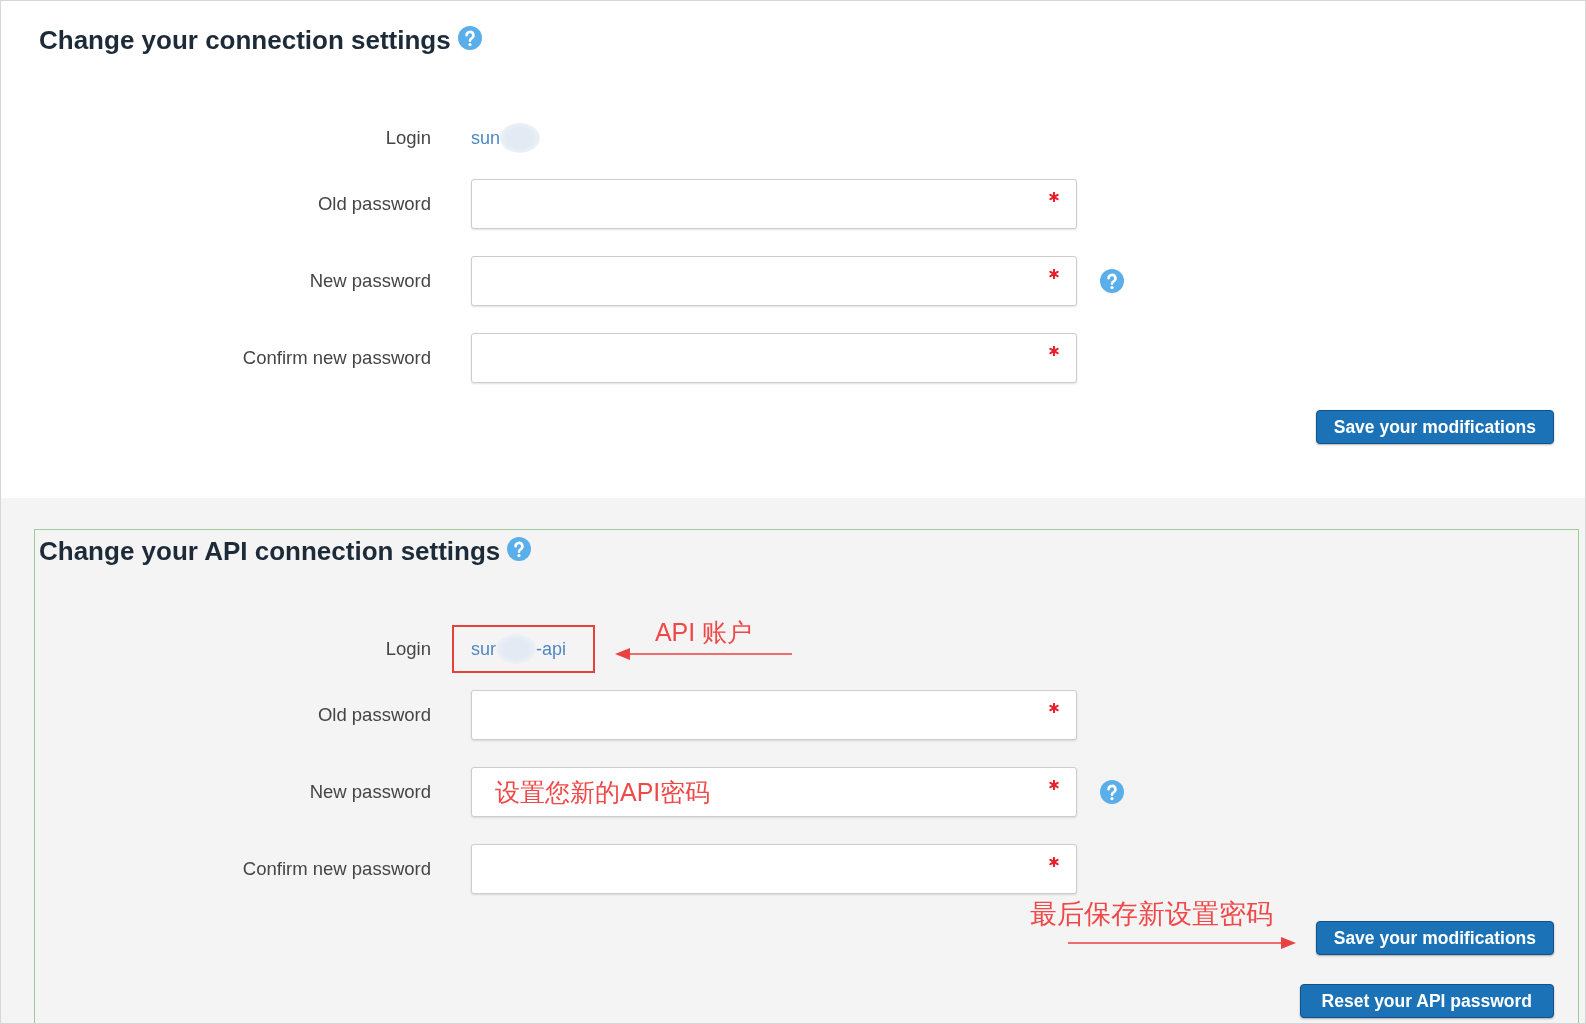  What do you see at coordinates (1151, 914) in the screenshot?
I see `annotation-text: 最后保存新设置密码` at bounding box center [1151, 914].